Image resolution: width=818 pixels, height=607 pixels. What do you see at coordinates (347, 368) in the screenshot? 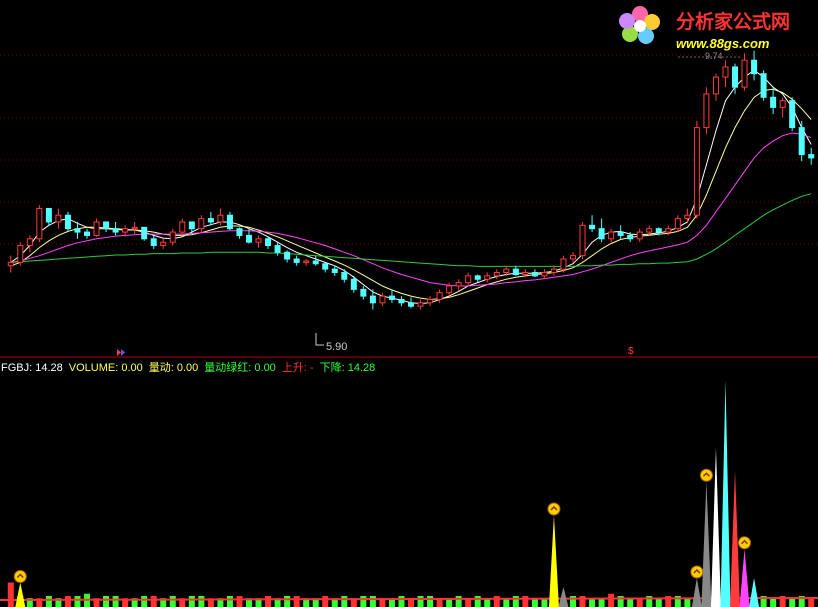
I see `indicator-item: 下降: 14.28` at bounding box center [347, 368].